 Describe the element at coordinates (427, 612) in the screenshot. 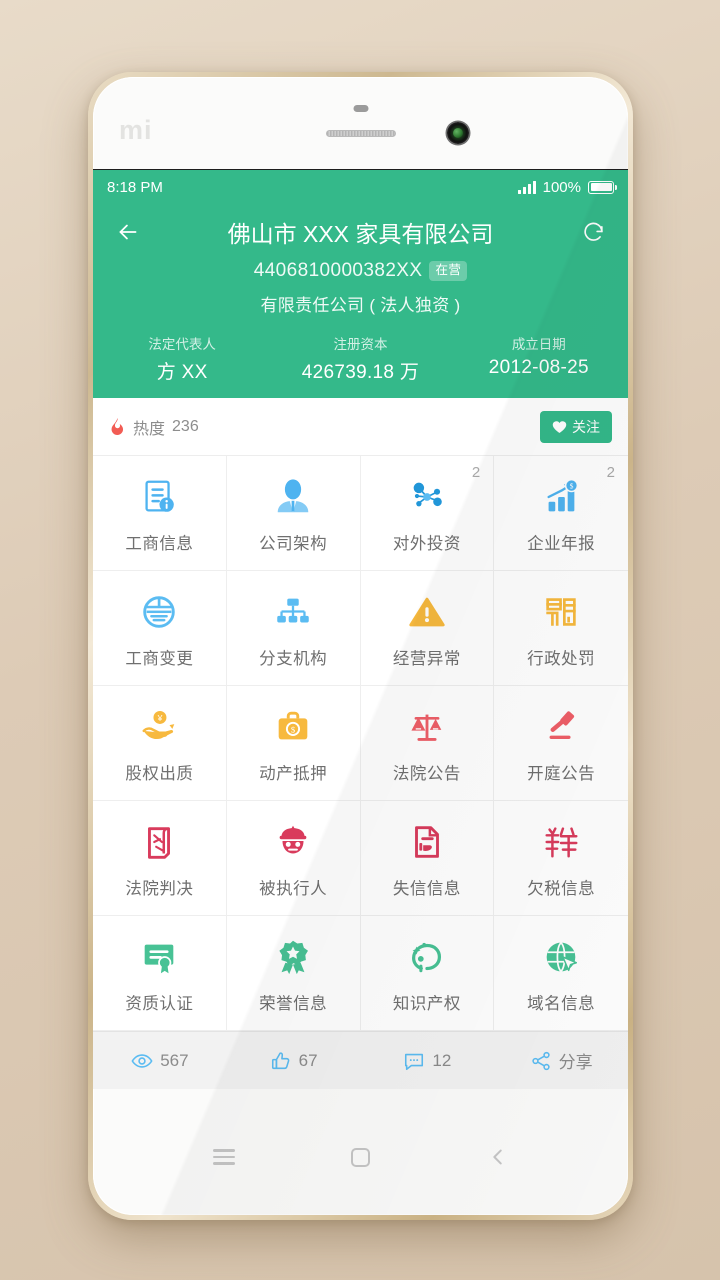

I see `warning-triangle-icon` at that location.